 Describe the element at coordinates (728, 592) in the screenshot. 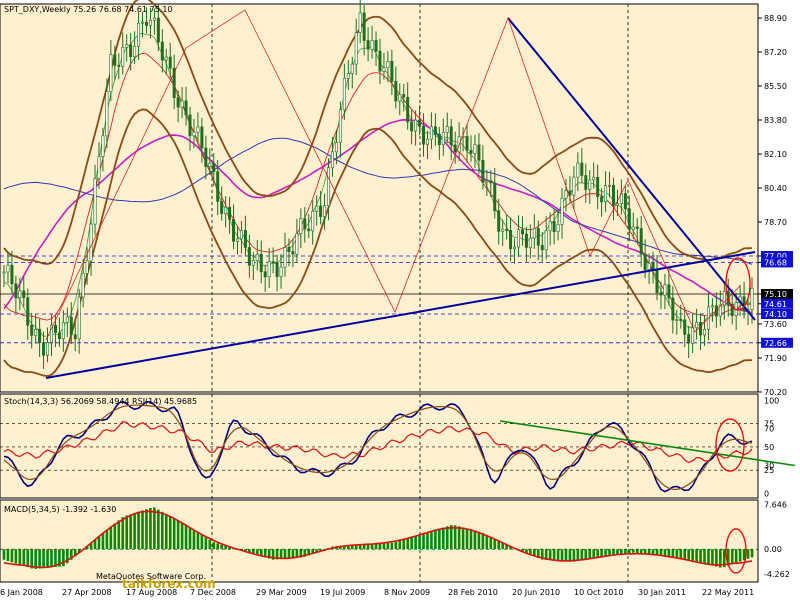

I see `x-label-11: 22 May 2011` at that location.